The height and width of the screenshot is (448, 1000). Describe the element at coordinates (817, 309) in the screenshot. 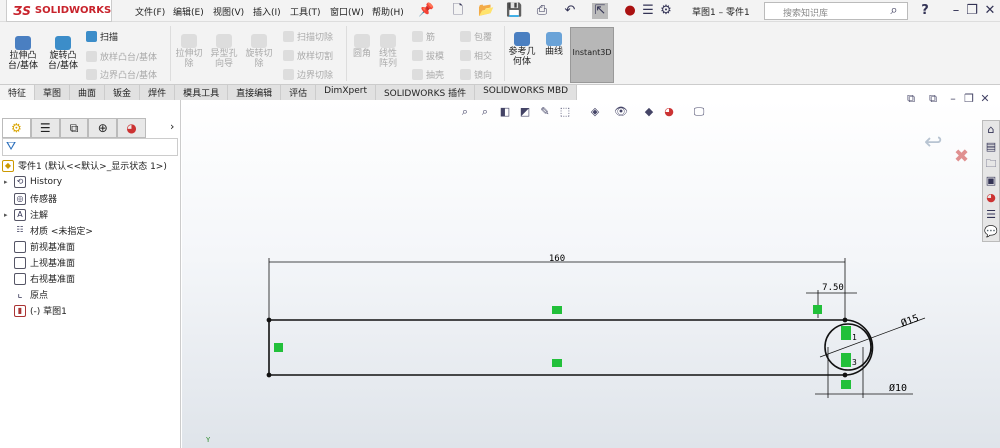

I see `coincident-relation-icon` at that location.